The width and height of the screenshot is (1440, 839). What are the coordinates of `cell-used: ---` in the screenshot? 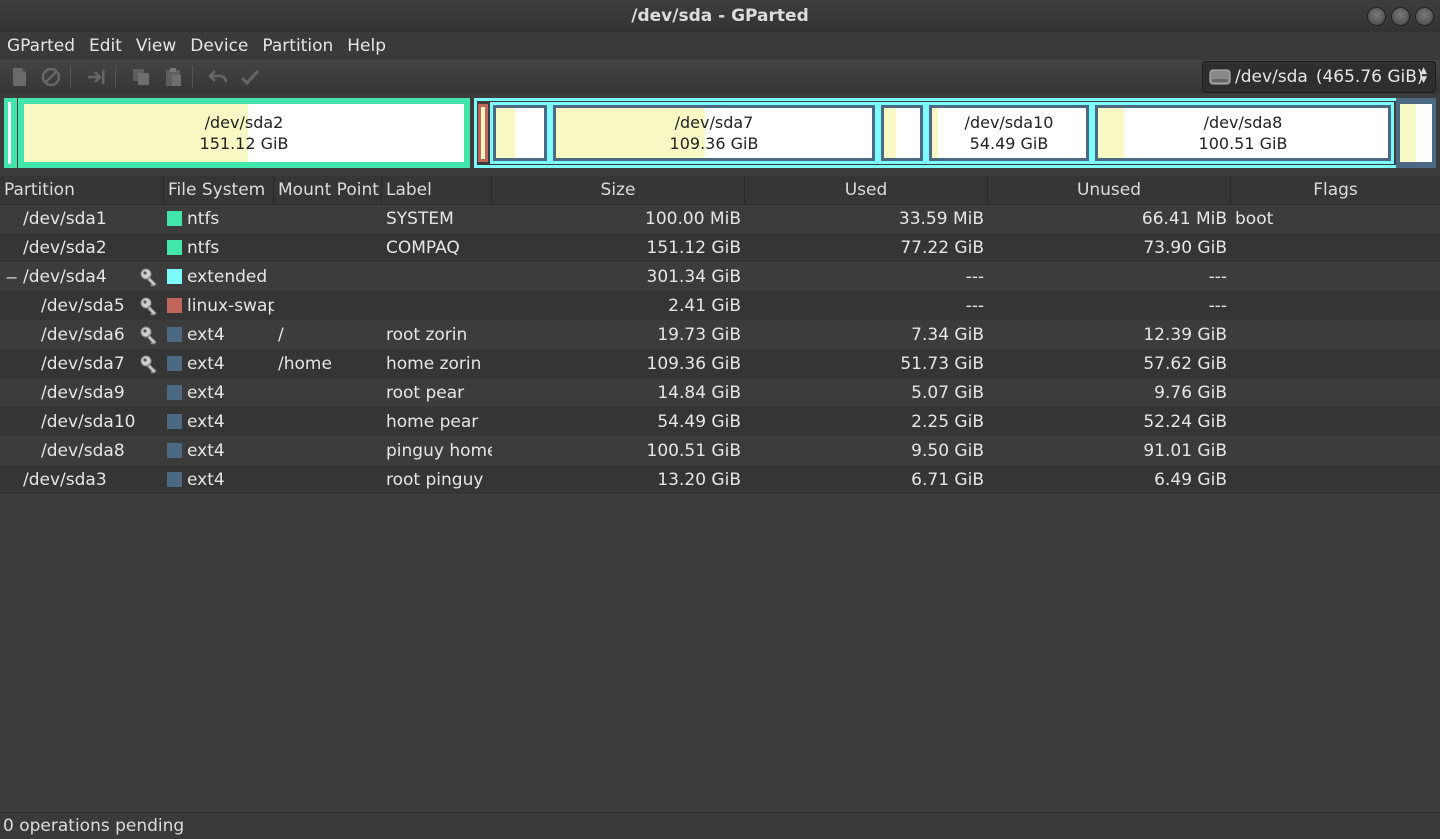 It's located at (974, 276).